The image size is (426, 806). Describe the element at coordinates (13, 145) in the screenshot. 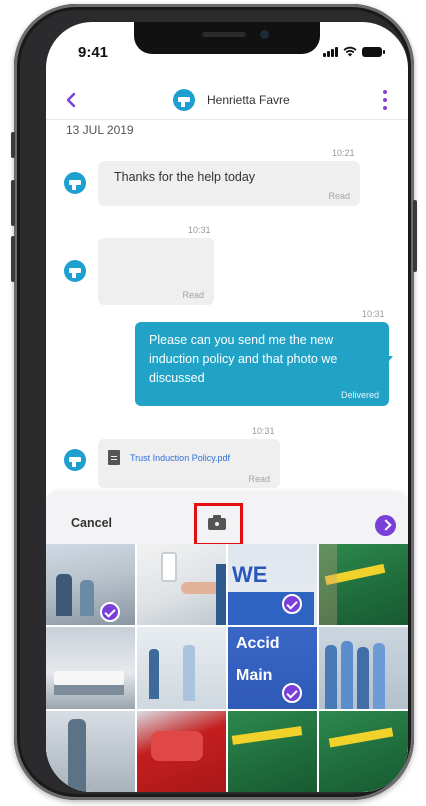

I see `mute-switch` at that location.